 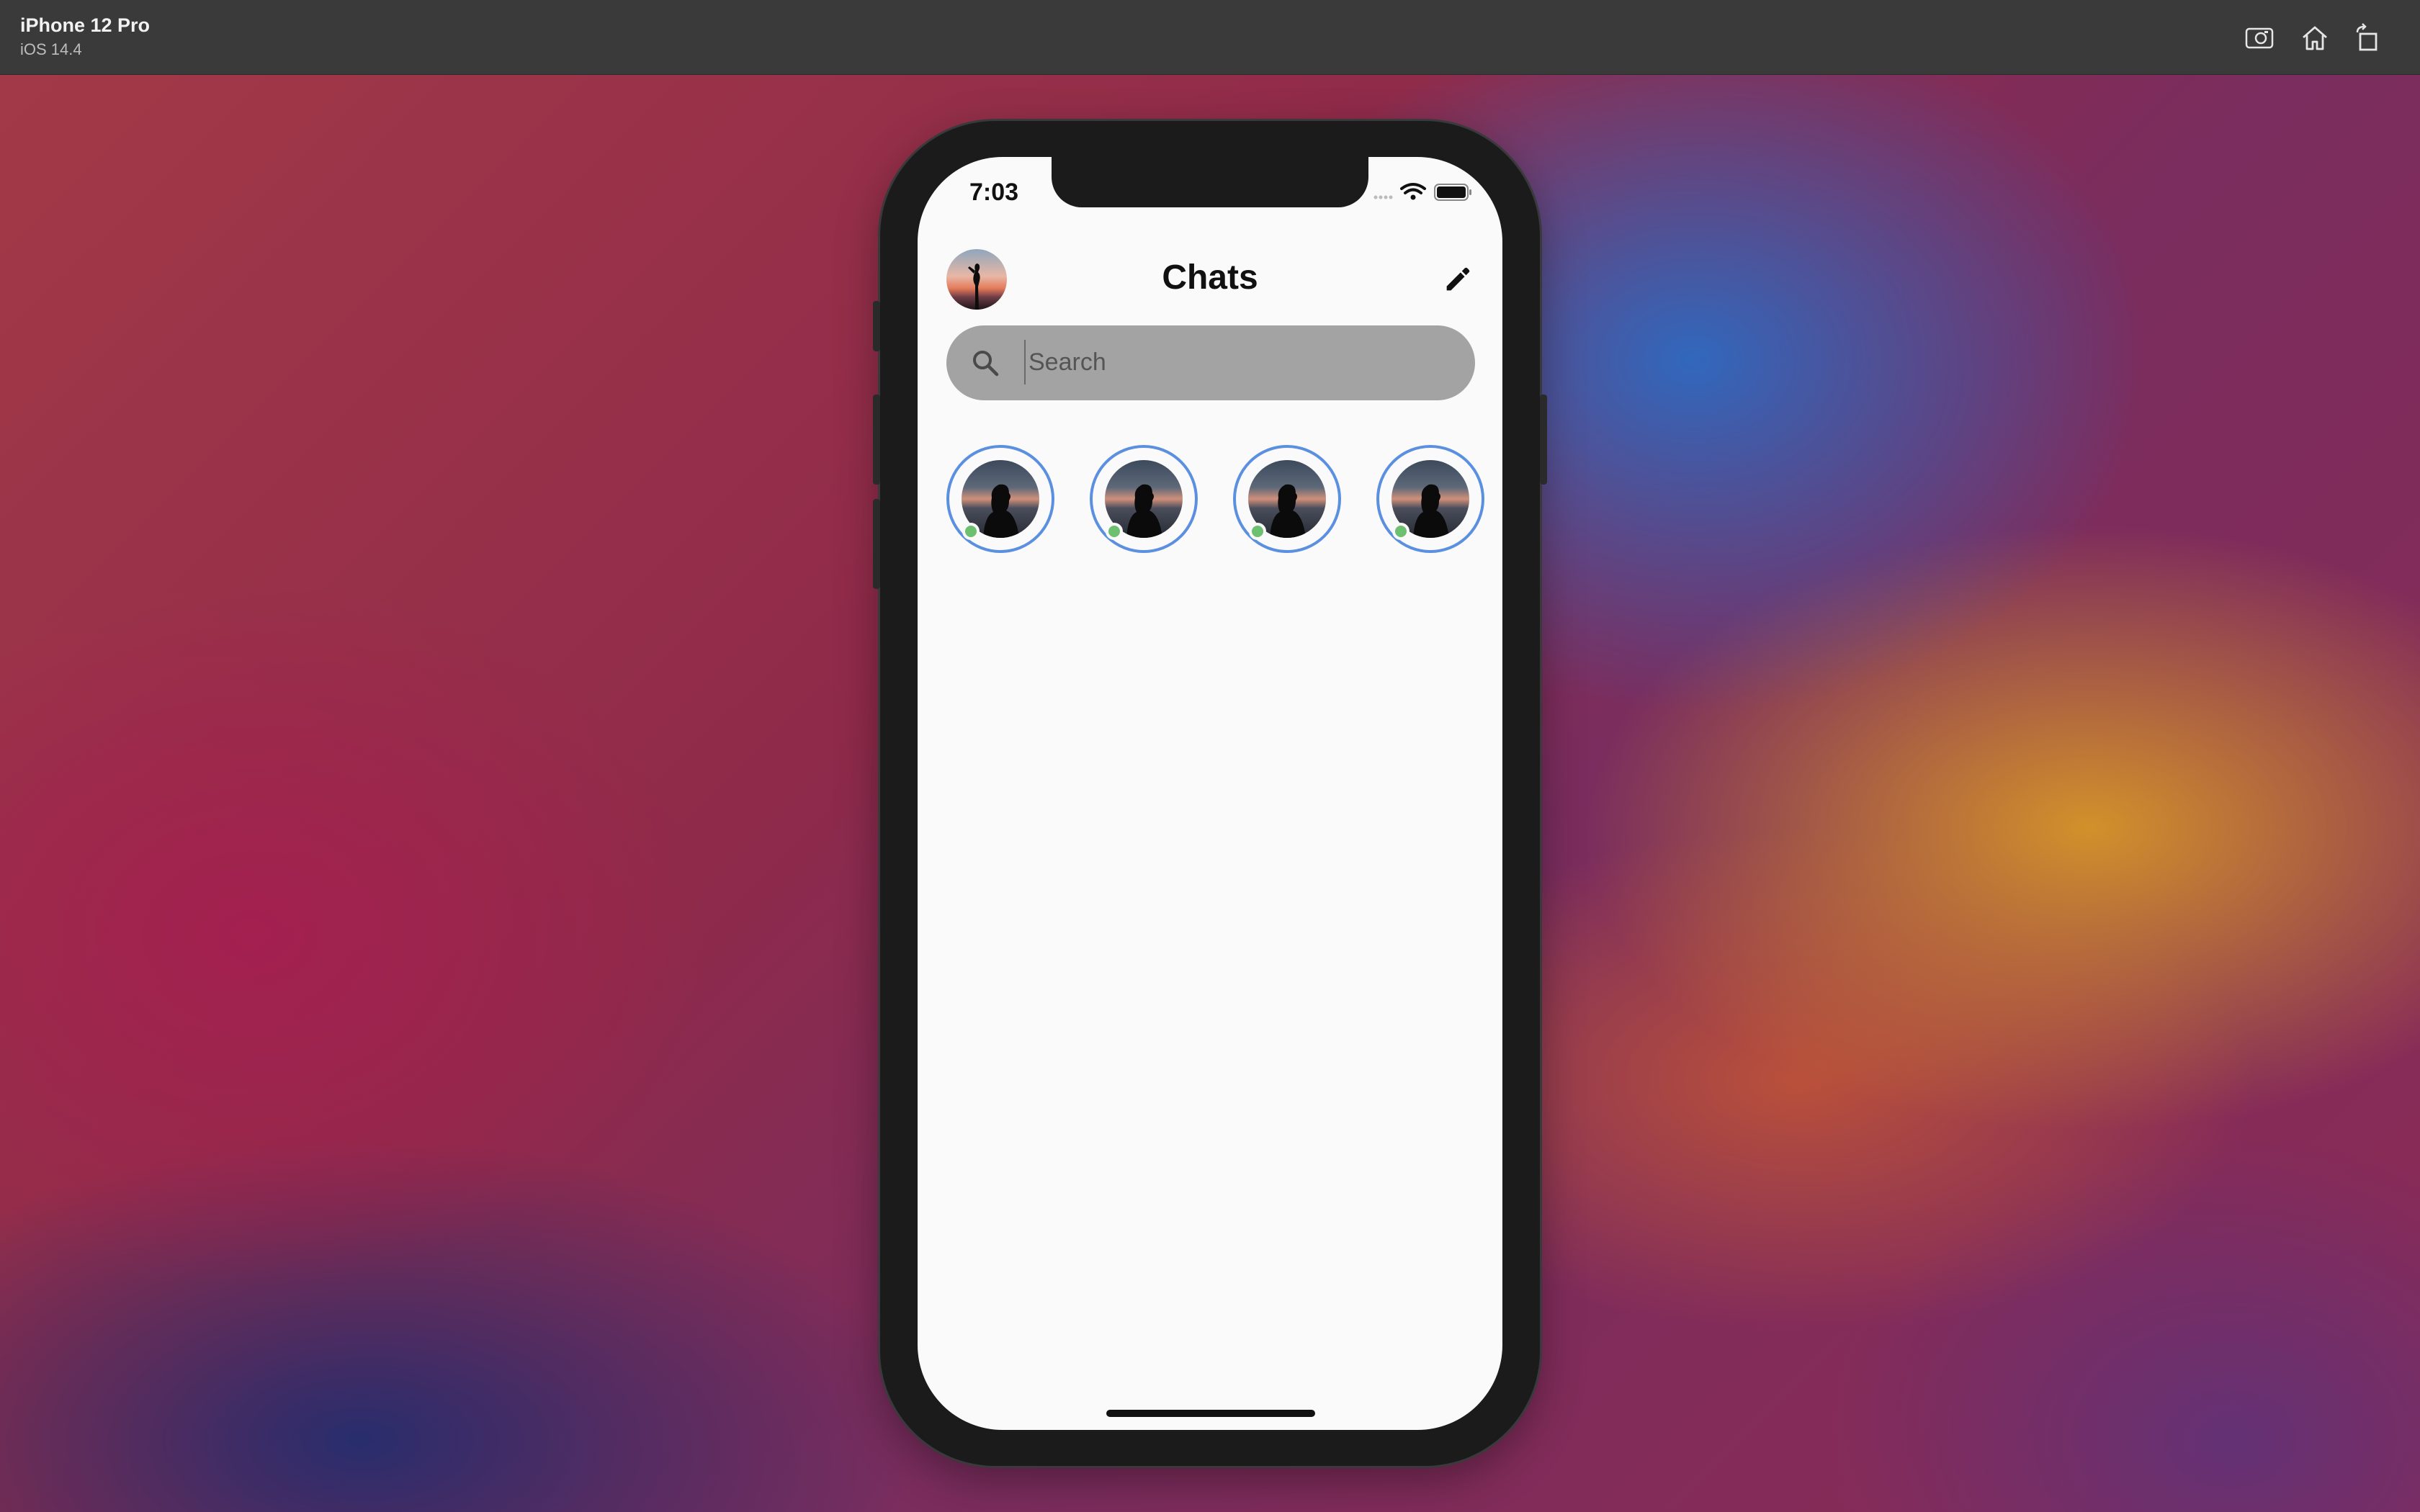 What do you see at coordinates (877, 544) in the screenshot?
I see `volume-down-button` at bounding box center [877, 544].